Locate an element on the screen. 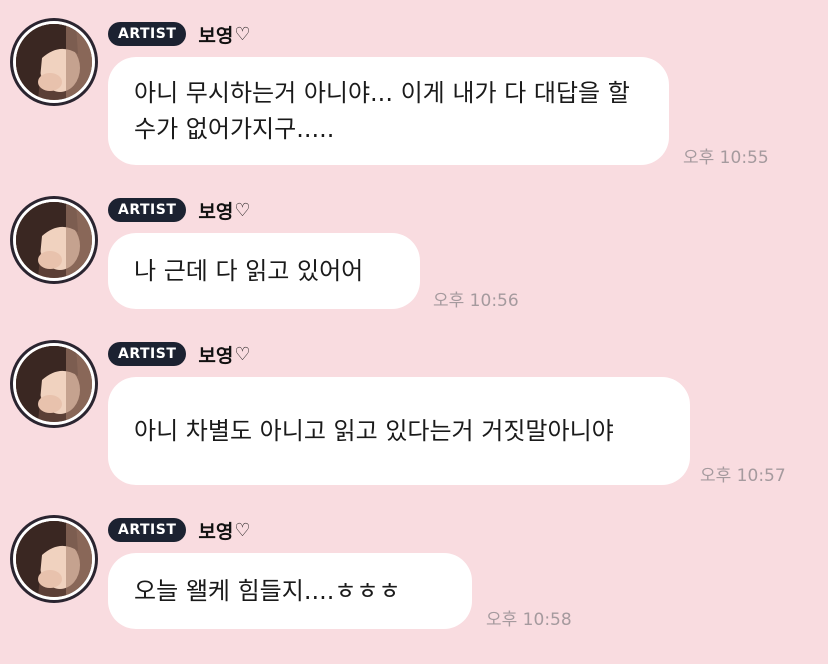 This screenshot has width=828, height=664. message-bubble: 아니 차별도 아니고 읽고 있다는거 거짓말아니야 is located at coordinates (399, 431).